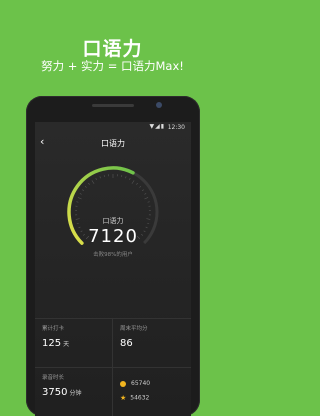  I want to click on stat-days-value: 125天, so click(55, 343).